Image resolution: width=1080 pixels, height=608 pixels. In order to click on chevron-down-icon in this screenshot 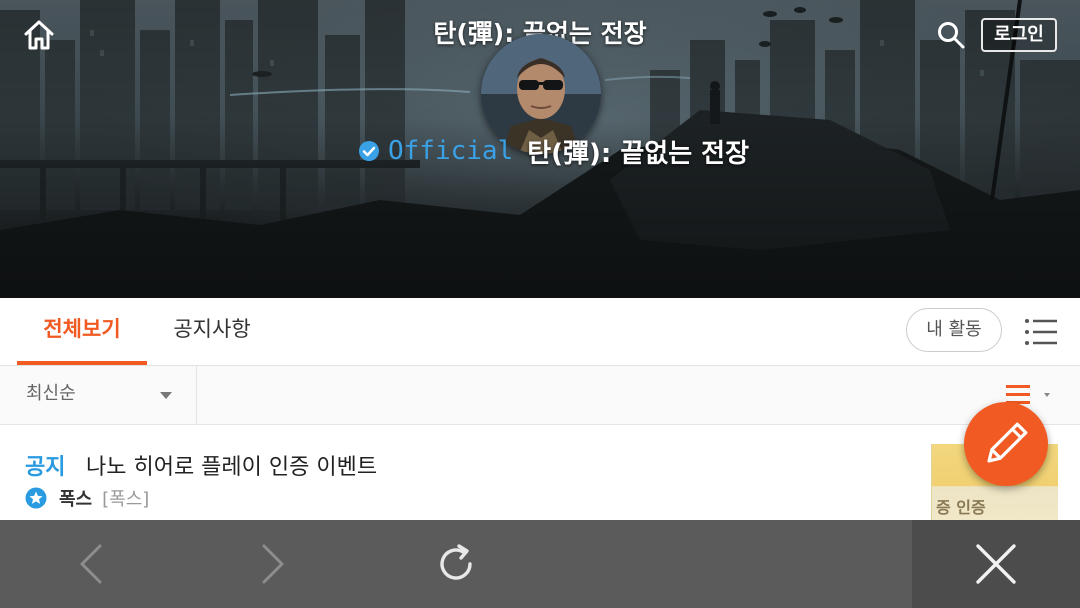, I will do `click(166, 395)`.